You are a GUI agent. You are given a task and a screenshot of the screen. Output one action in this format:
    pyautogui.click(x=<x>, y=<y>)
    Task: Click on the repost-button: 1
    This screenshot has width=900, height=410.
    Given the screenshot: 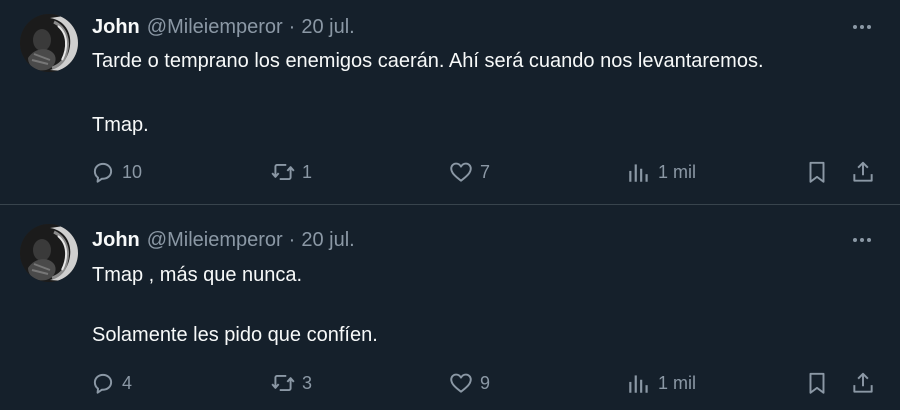 What is the action you would take?
    pyautogui.click(x=291, y=172)
    